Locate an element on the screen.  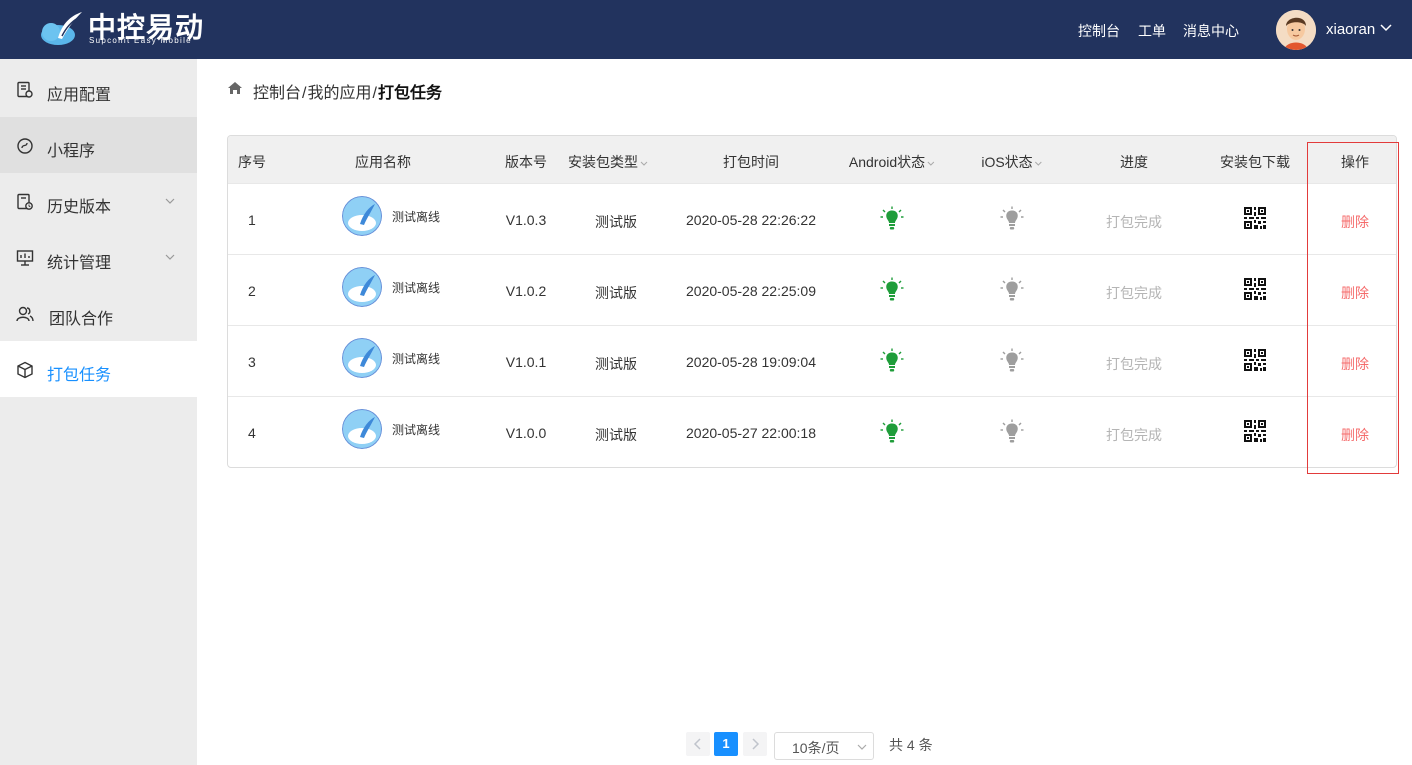
logo-mark-icon is located at coordinates (61, 28).